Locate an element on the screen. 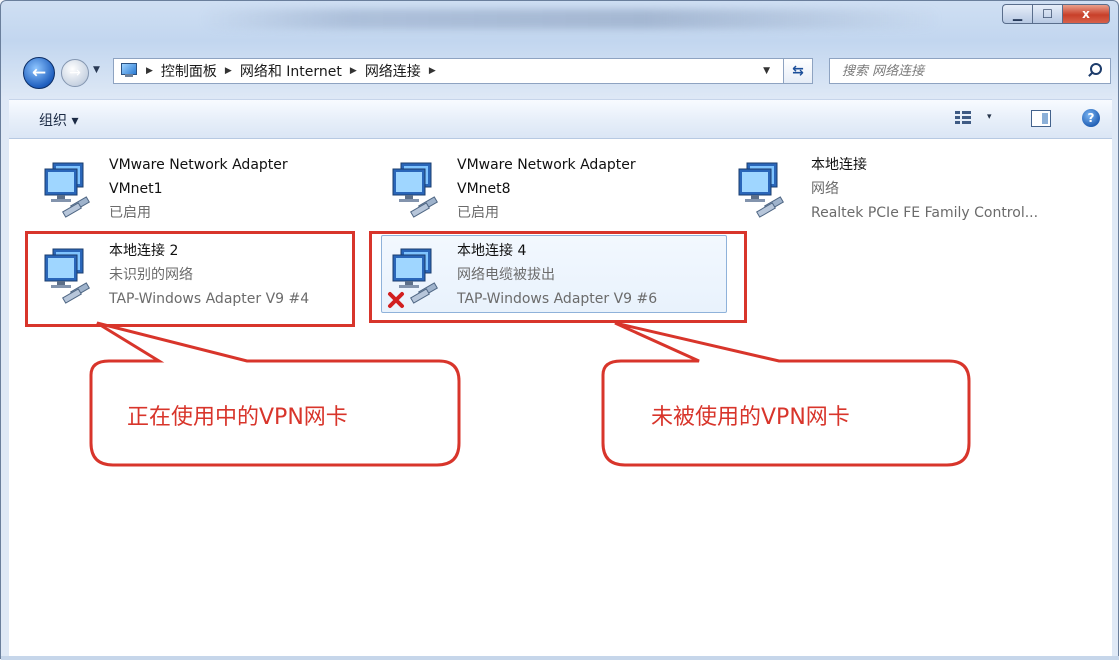  command-bar: 组织 ▾ ▾ ? is located at coordinates (560, 119).